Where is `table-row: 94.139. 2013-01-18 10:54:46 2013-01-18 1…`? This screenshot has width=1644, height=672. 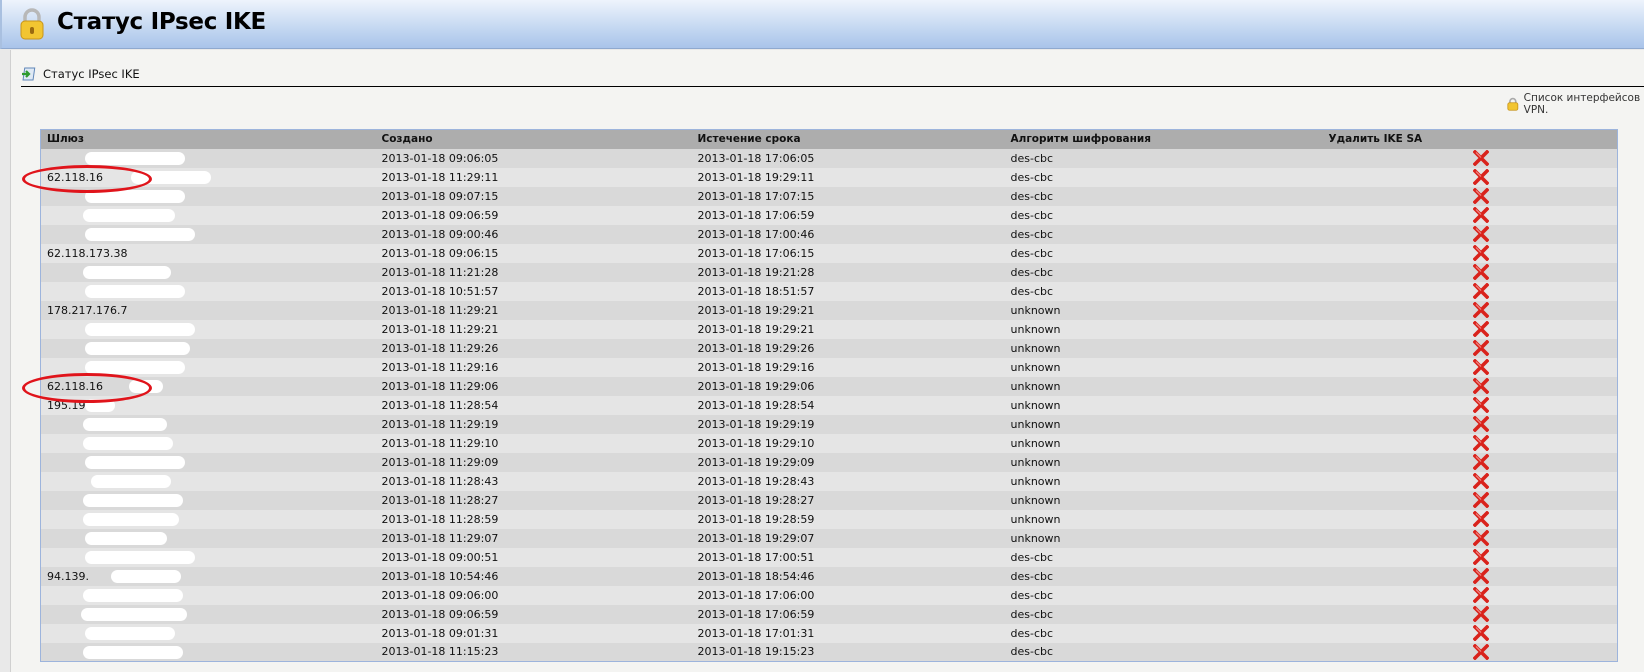
table-row: 94.139. 2013-01-18 10:54:46 2013-01-18 1… is located at coordinates (829, 576).